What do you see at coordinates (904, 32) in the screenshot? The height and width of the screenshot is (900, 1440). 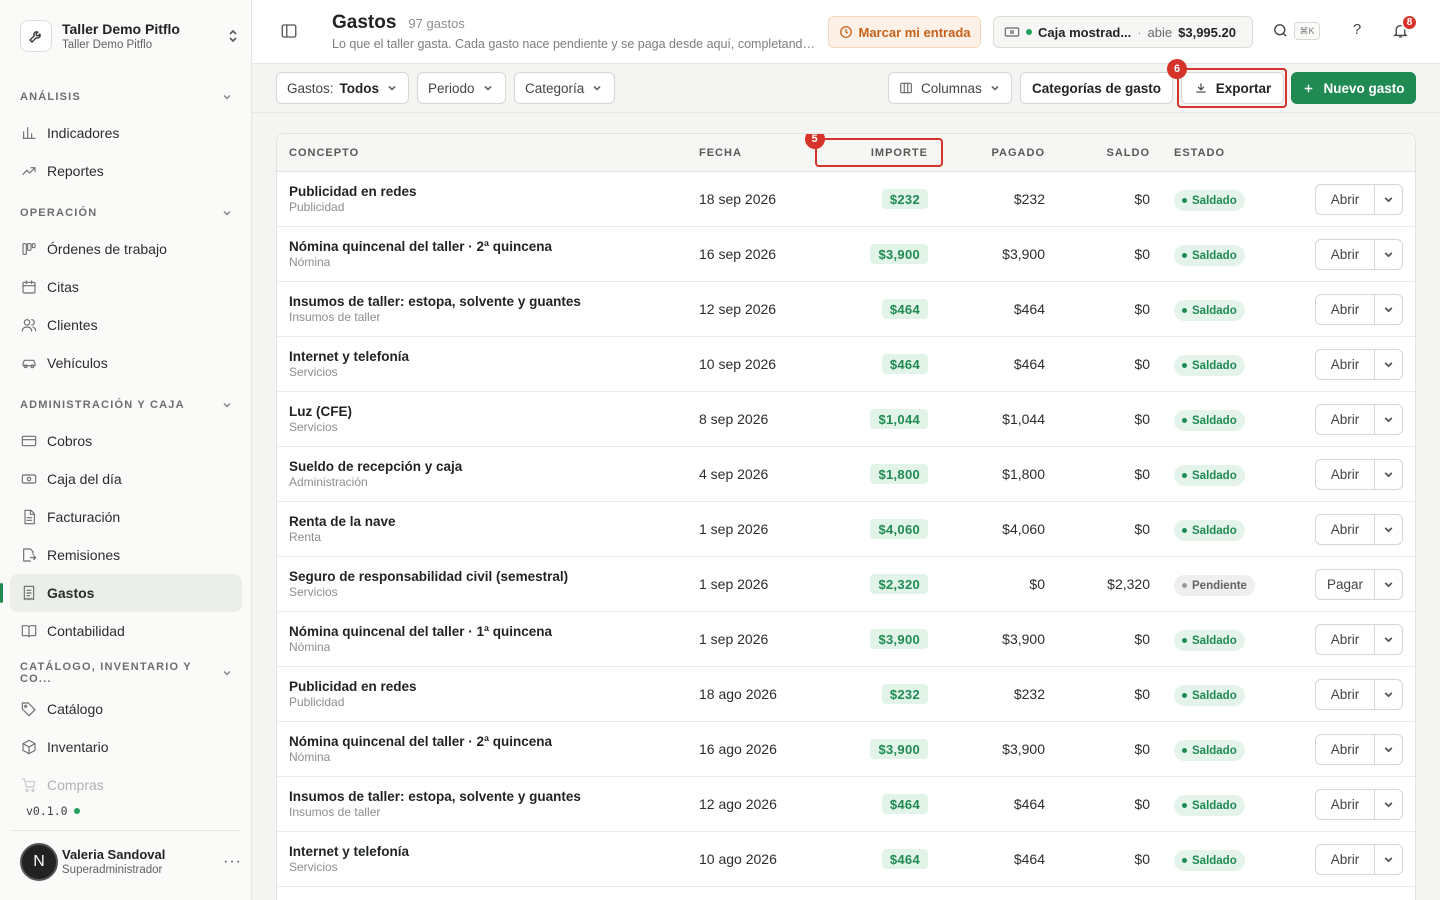 I see `check-in-button: Marcar mi entrada` at bounding box center [904, 32].